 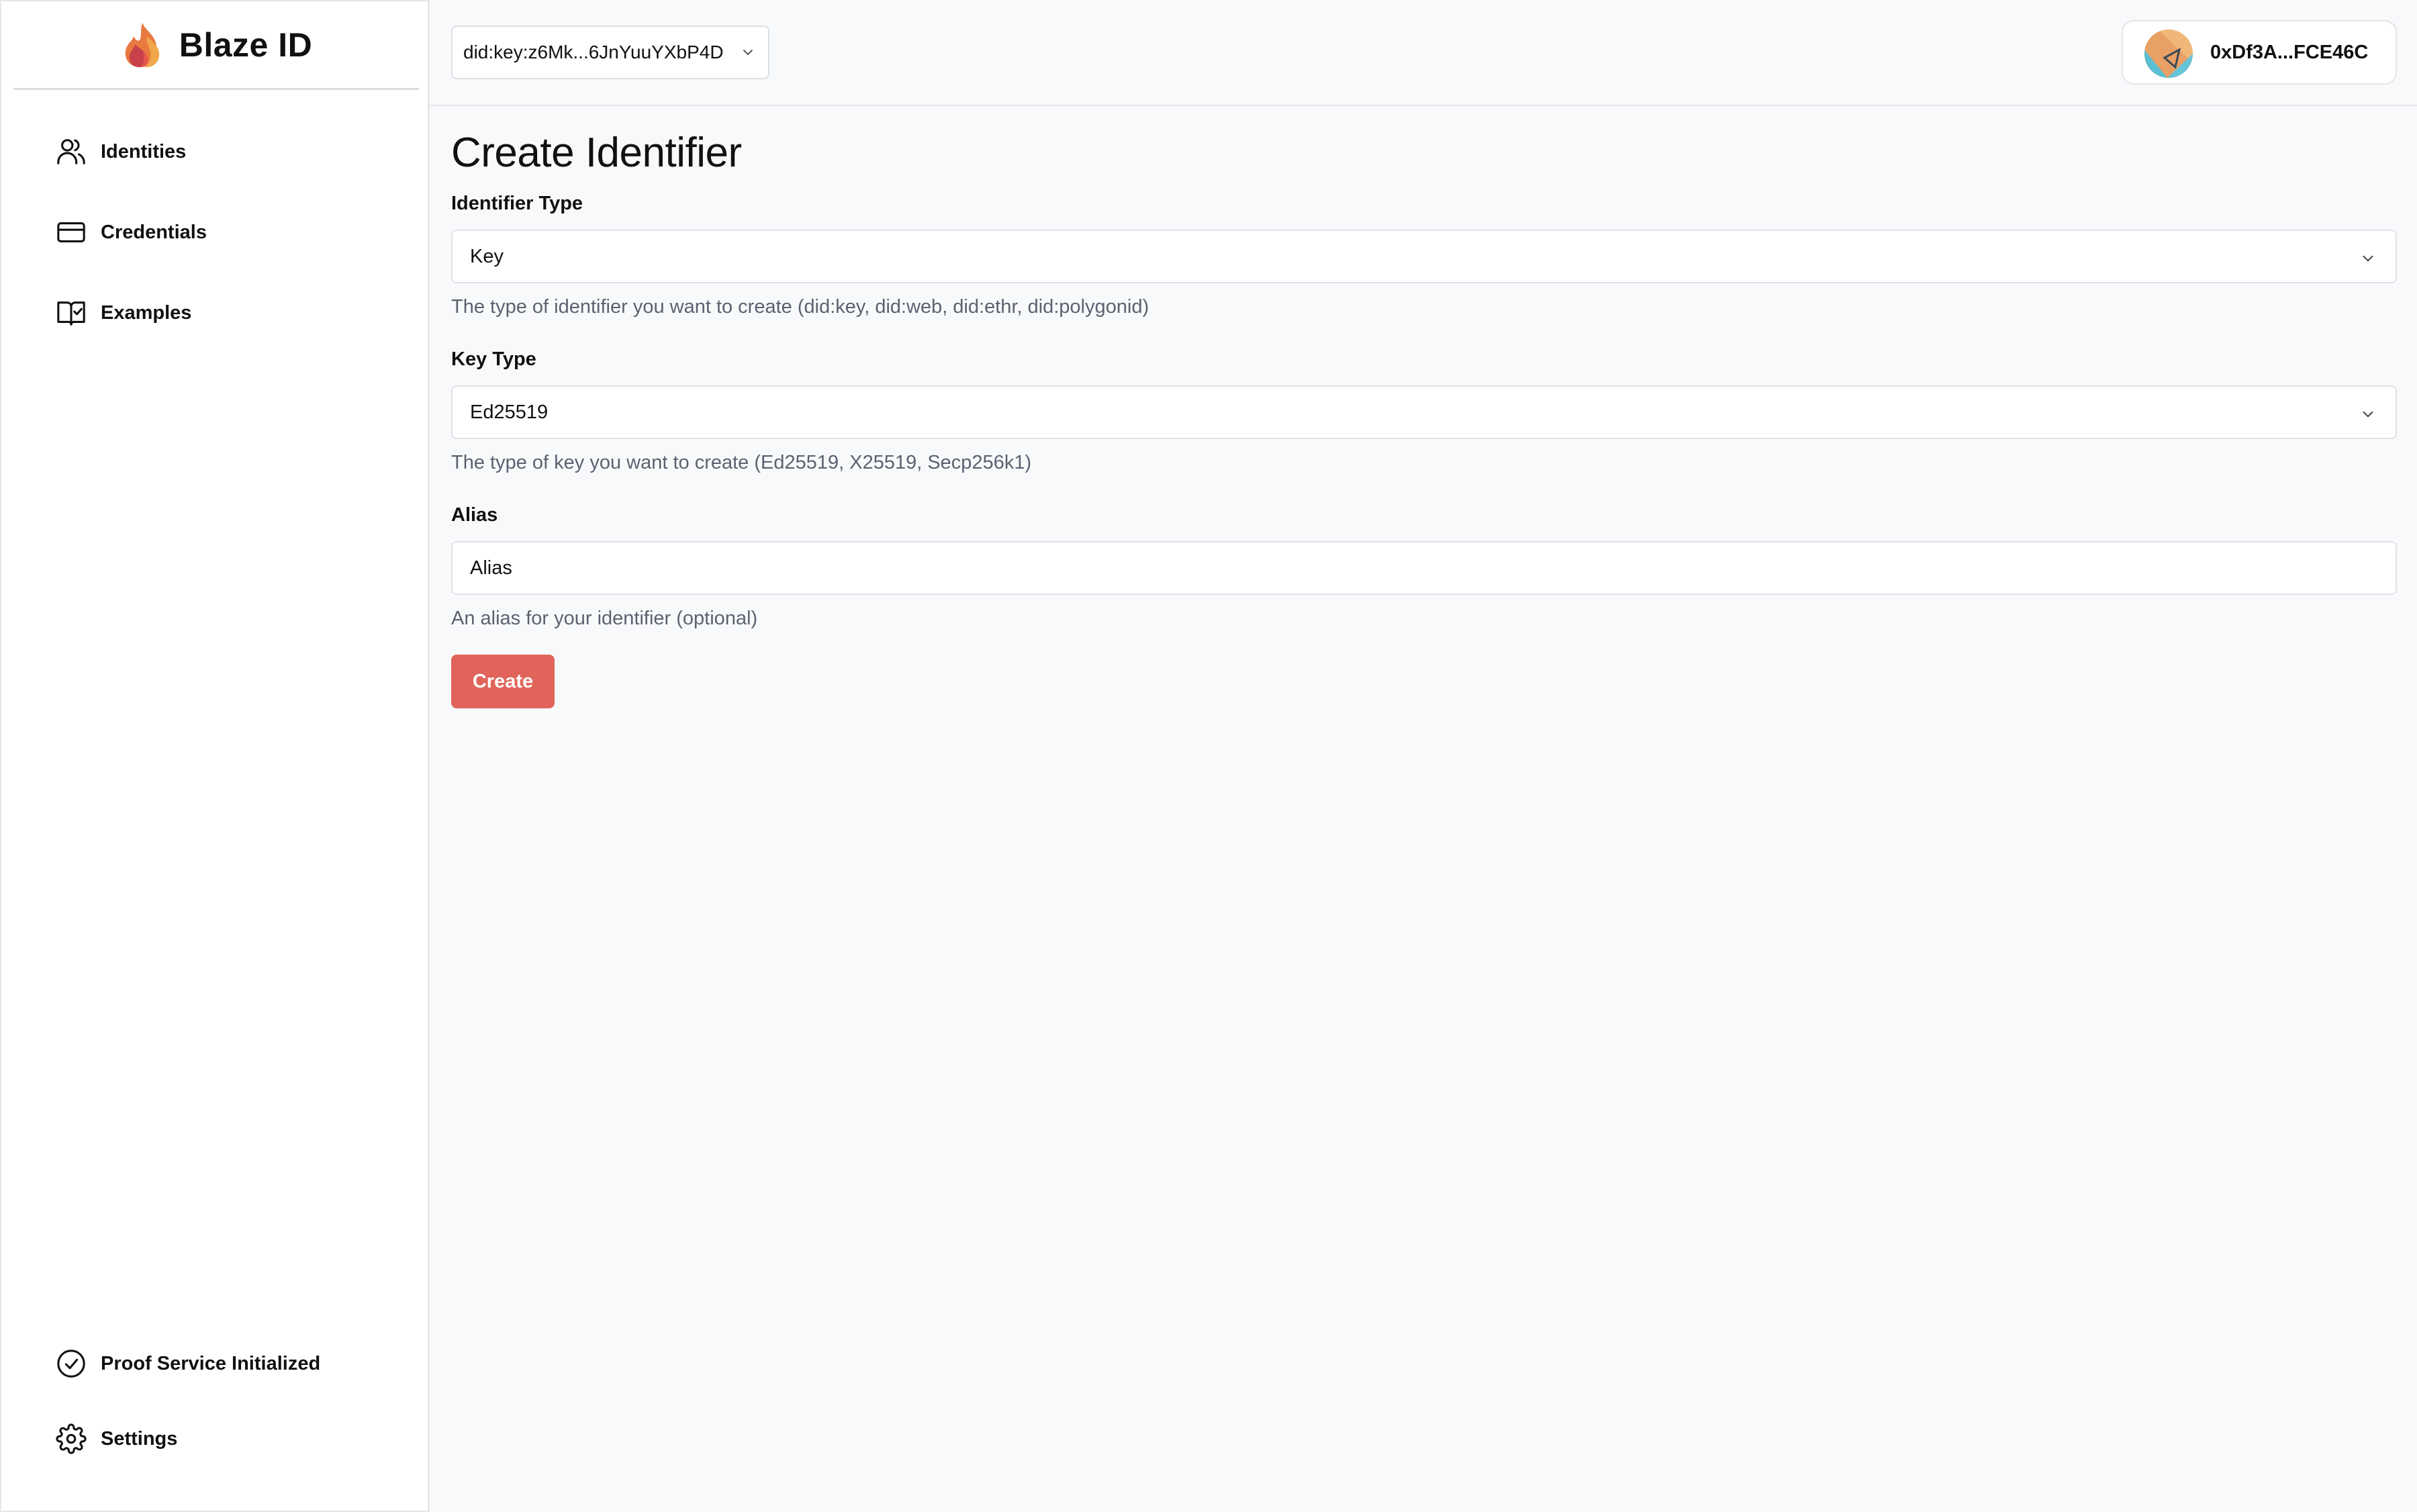 What do you see at coordinates (71, 232) in the screenshot?
I see `credit-card-icon` at bounding box center [71, 232].